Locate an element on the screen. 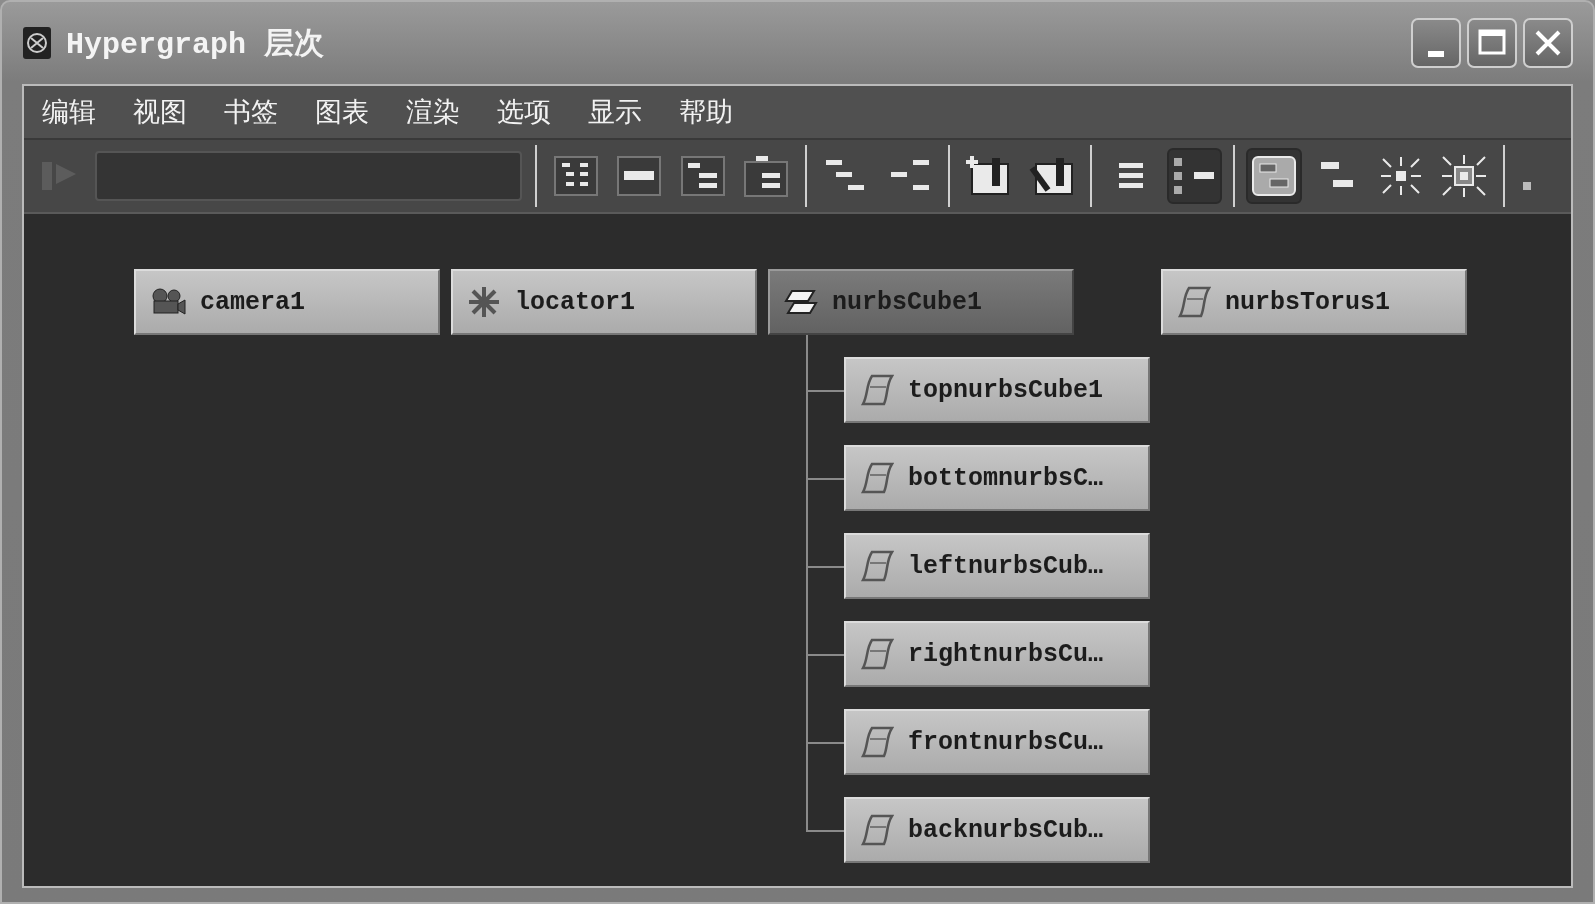  menu-item: 选项 is located at coordinates (524, 112).